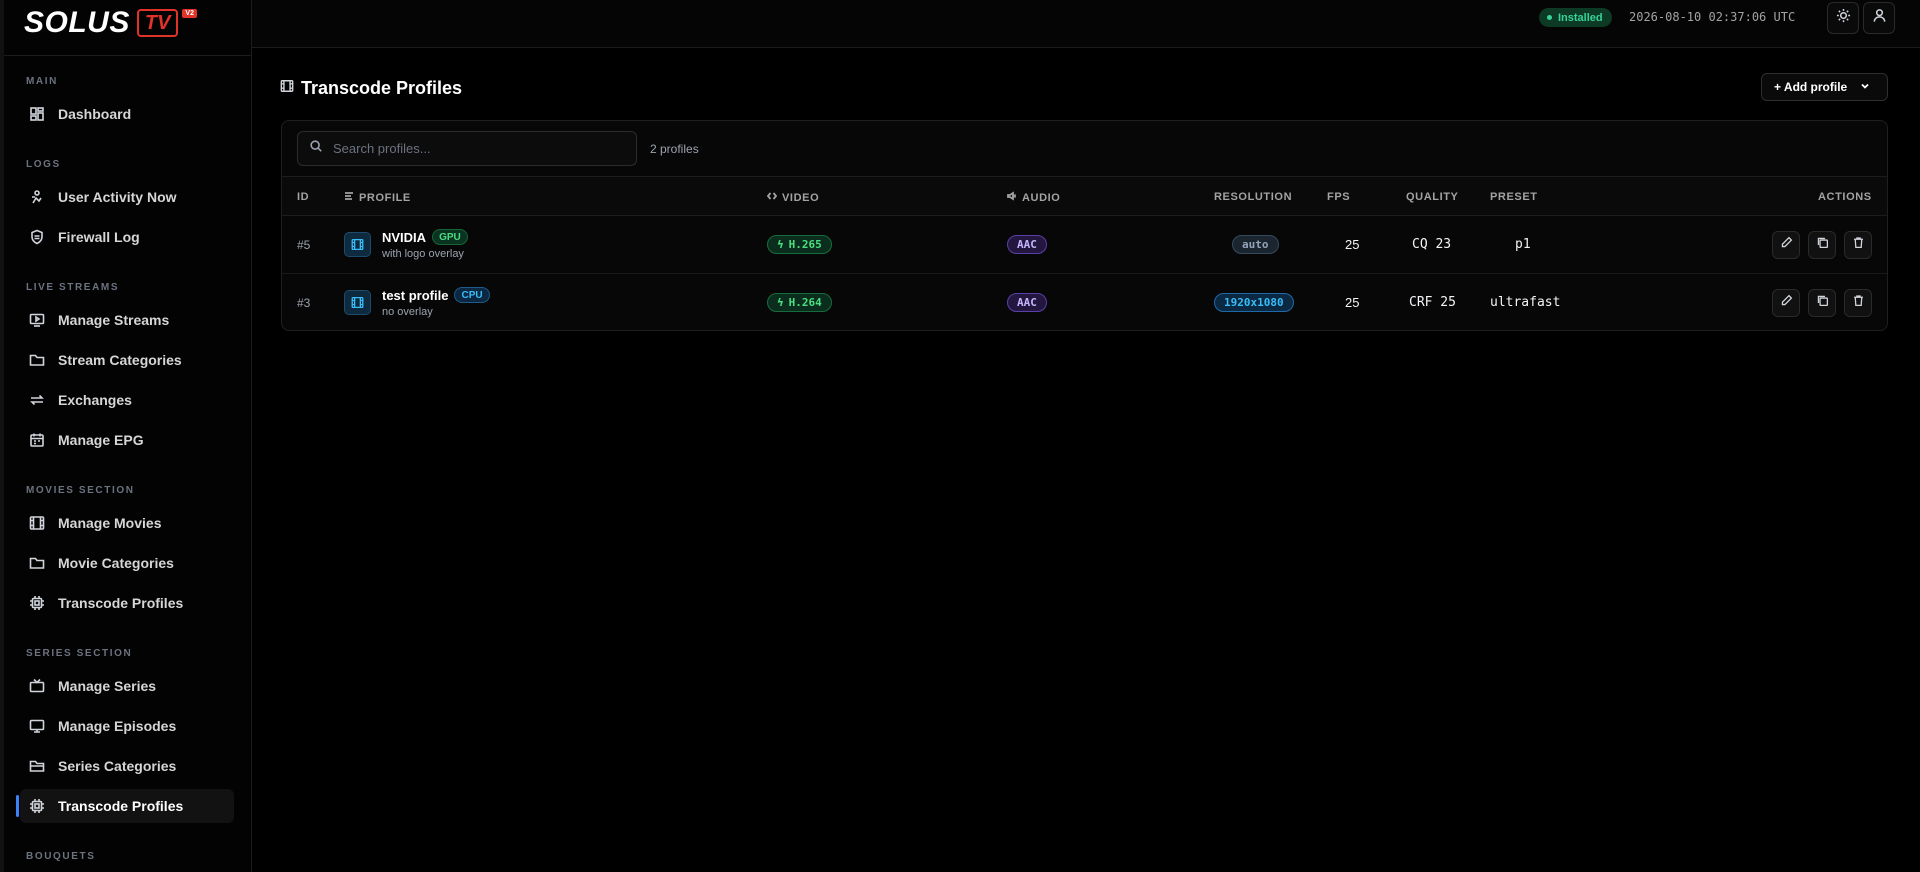 This screenshot has width=1920, height=872. What do you see at coordinates (37, 563) in the screenshot?
I see `folder-icon` at bounding box center [37, 563].